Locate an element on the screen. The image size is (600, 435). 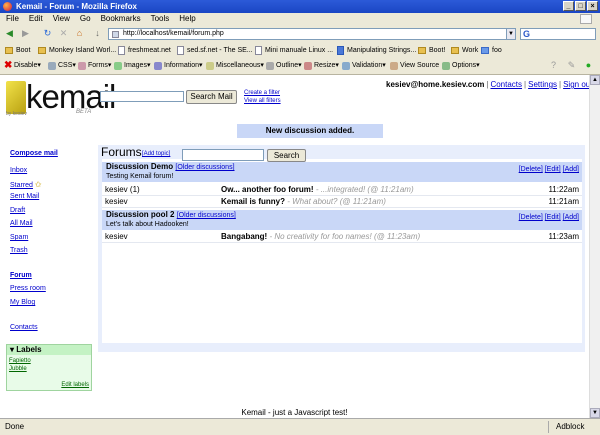
view-source-button: View Source is located at coordinates (414, 66).